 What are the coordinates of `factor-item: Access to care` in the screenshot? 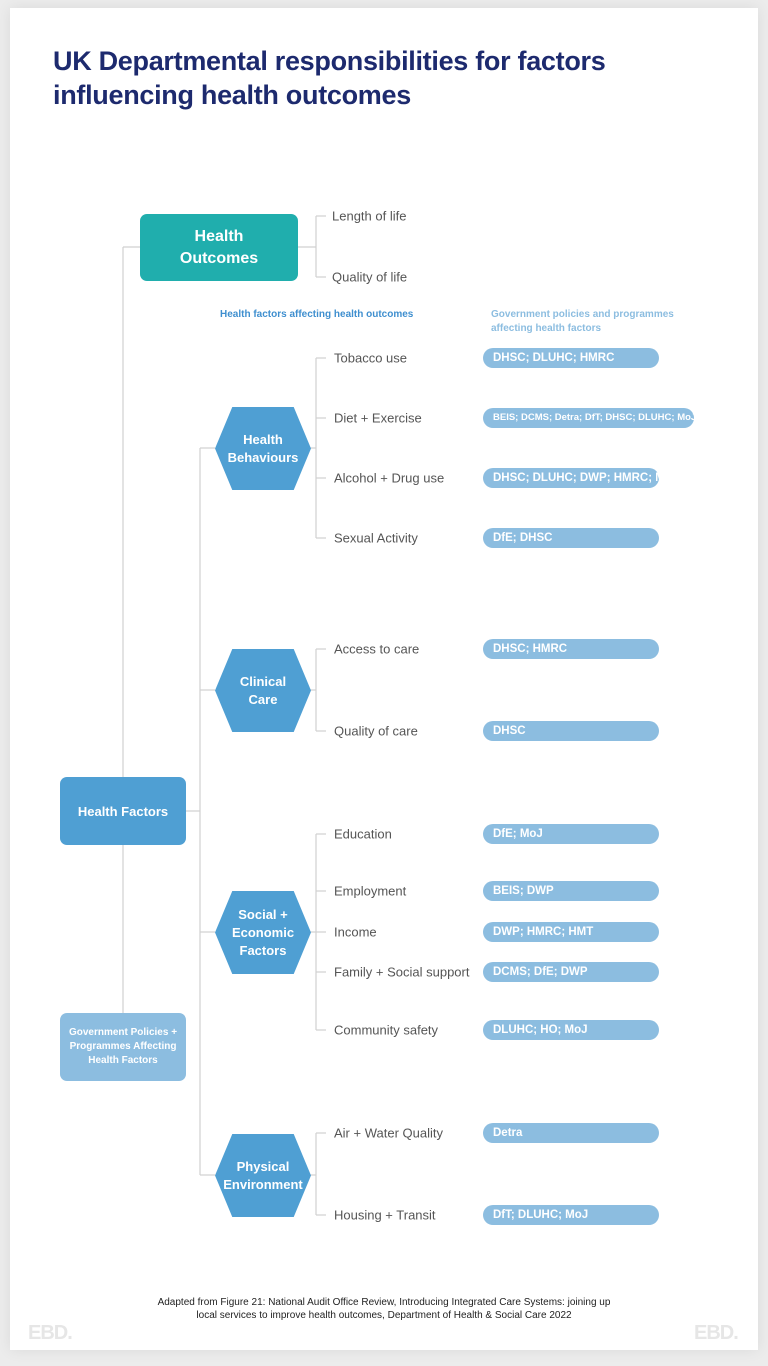 It's located at (377, 649).